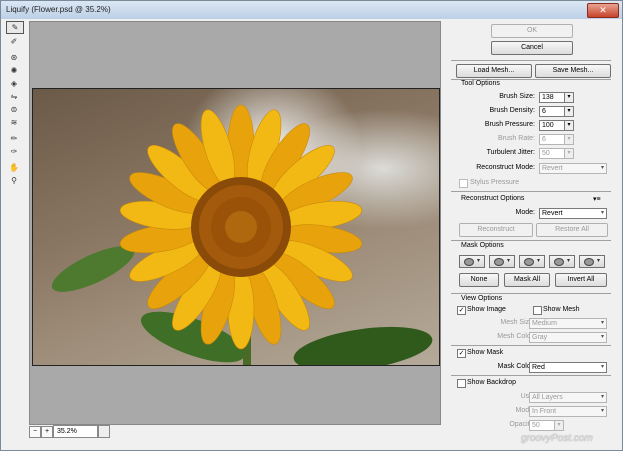 This screenshot has height=451, width=623. What do you see at coordinates (505, 167) in the screenshot?
I see `reconstruct-mode-label: Reconstruct Mode:` at bounding box center [505, 167].